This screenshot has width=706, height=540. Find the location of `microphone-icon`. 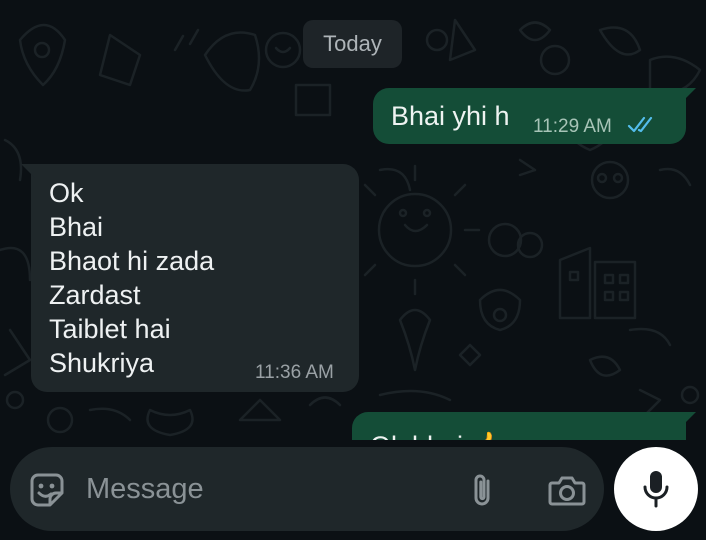

microphone-icon is located at coordinates (656, 489).